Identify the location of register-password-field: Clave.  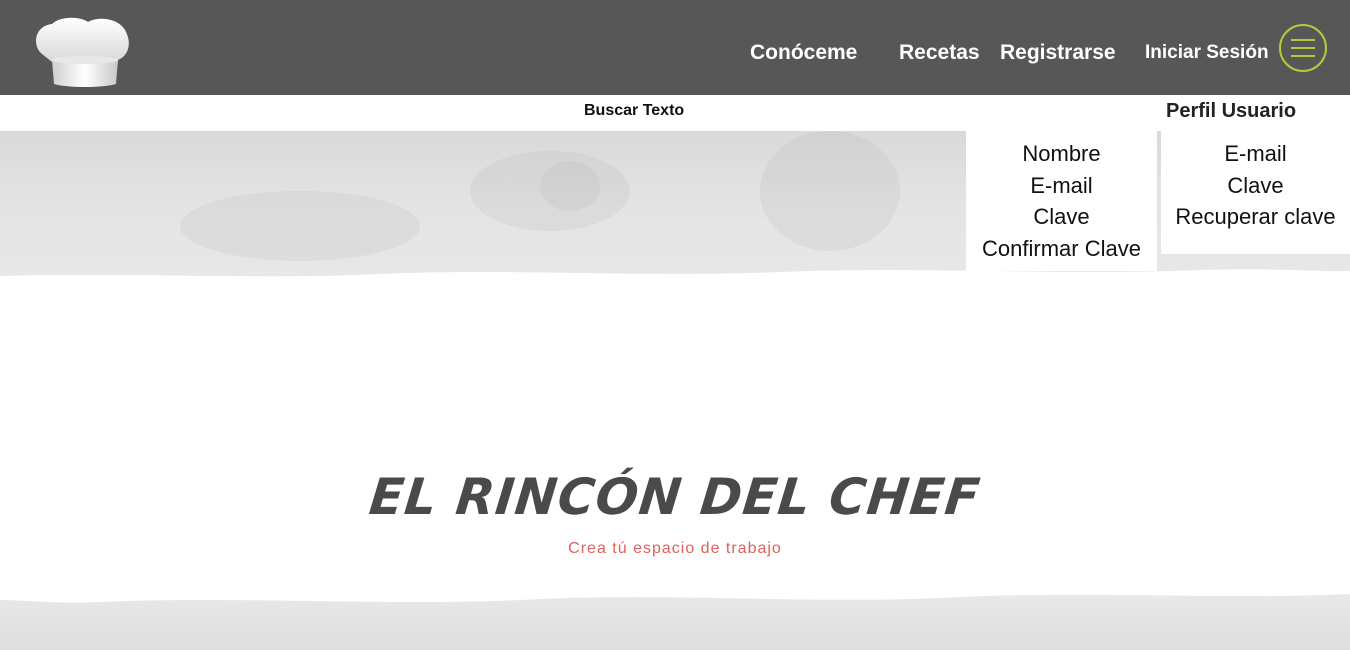
(1061, 217).